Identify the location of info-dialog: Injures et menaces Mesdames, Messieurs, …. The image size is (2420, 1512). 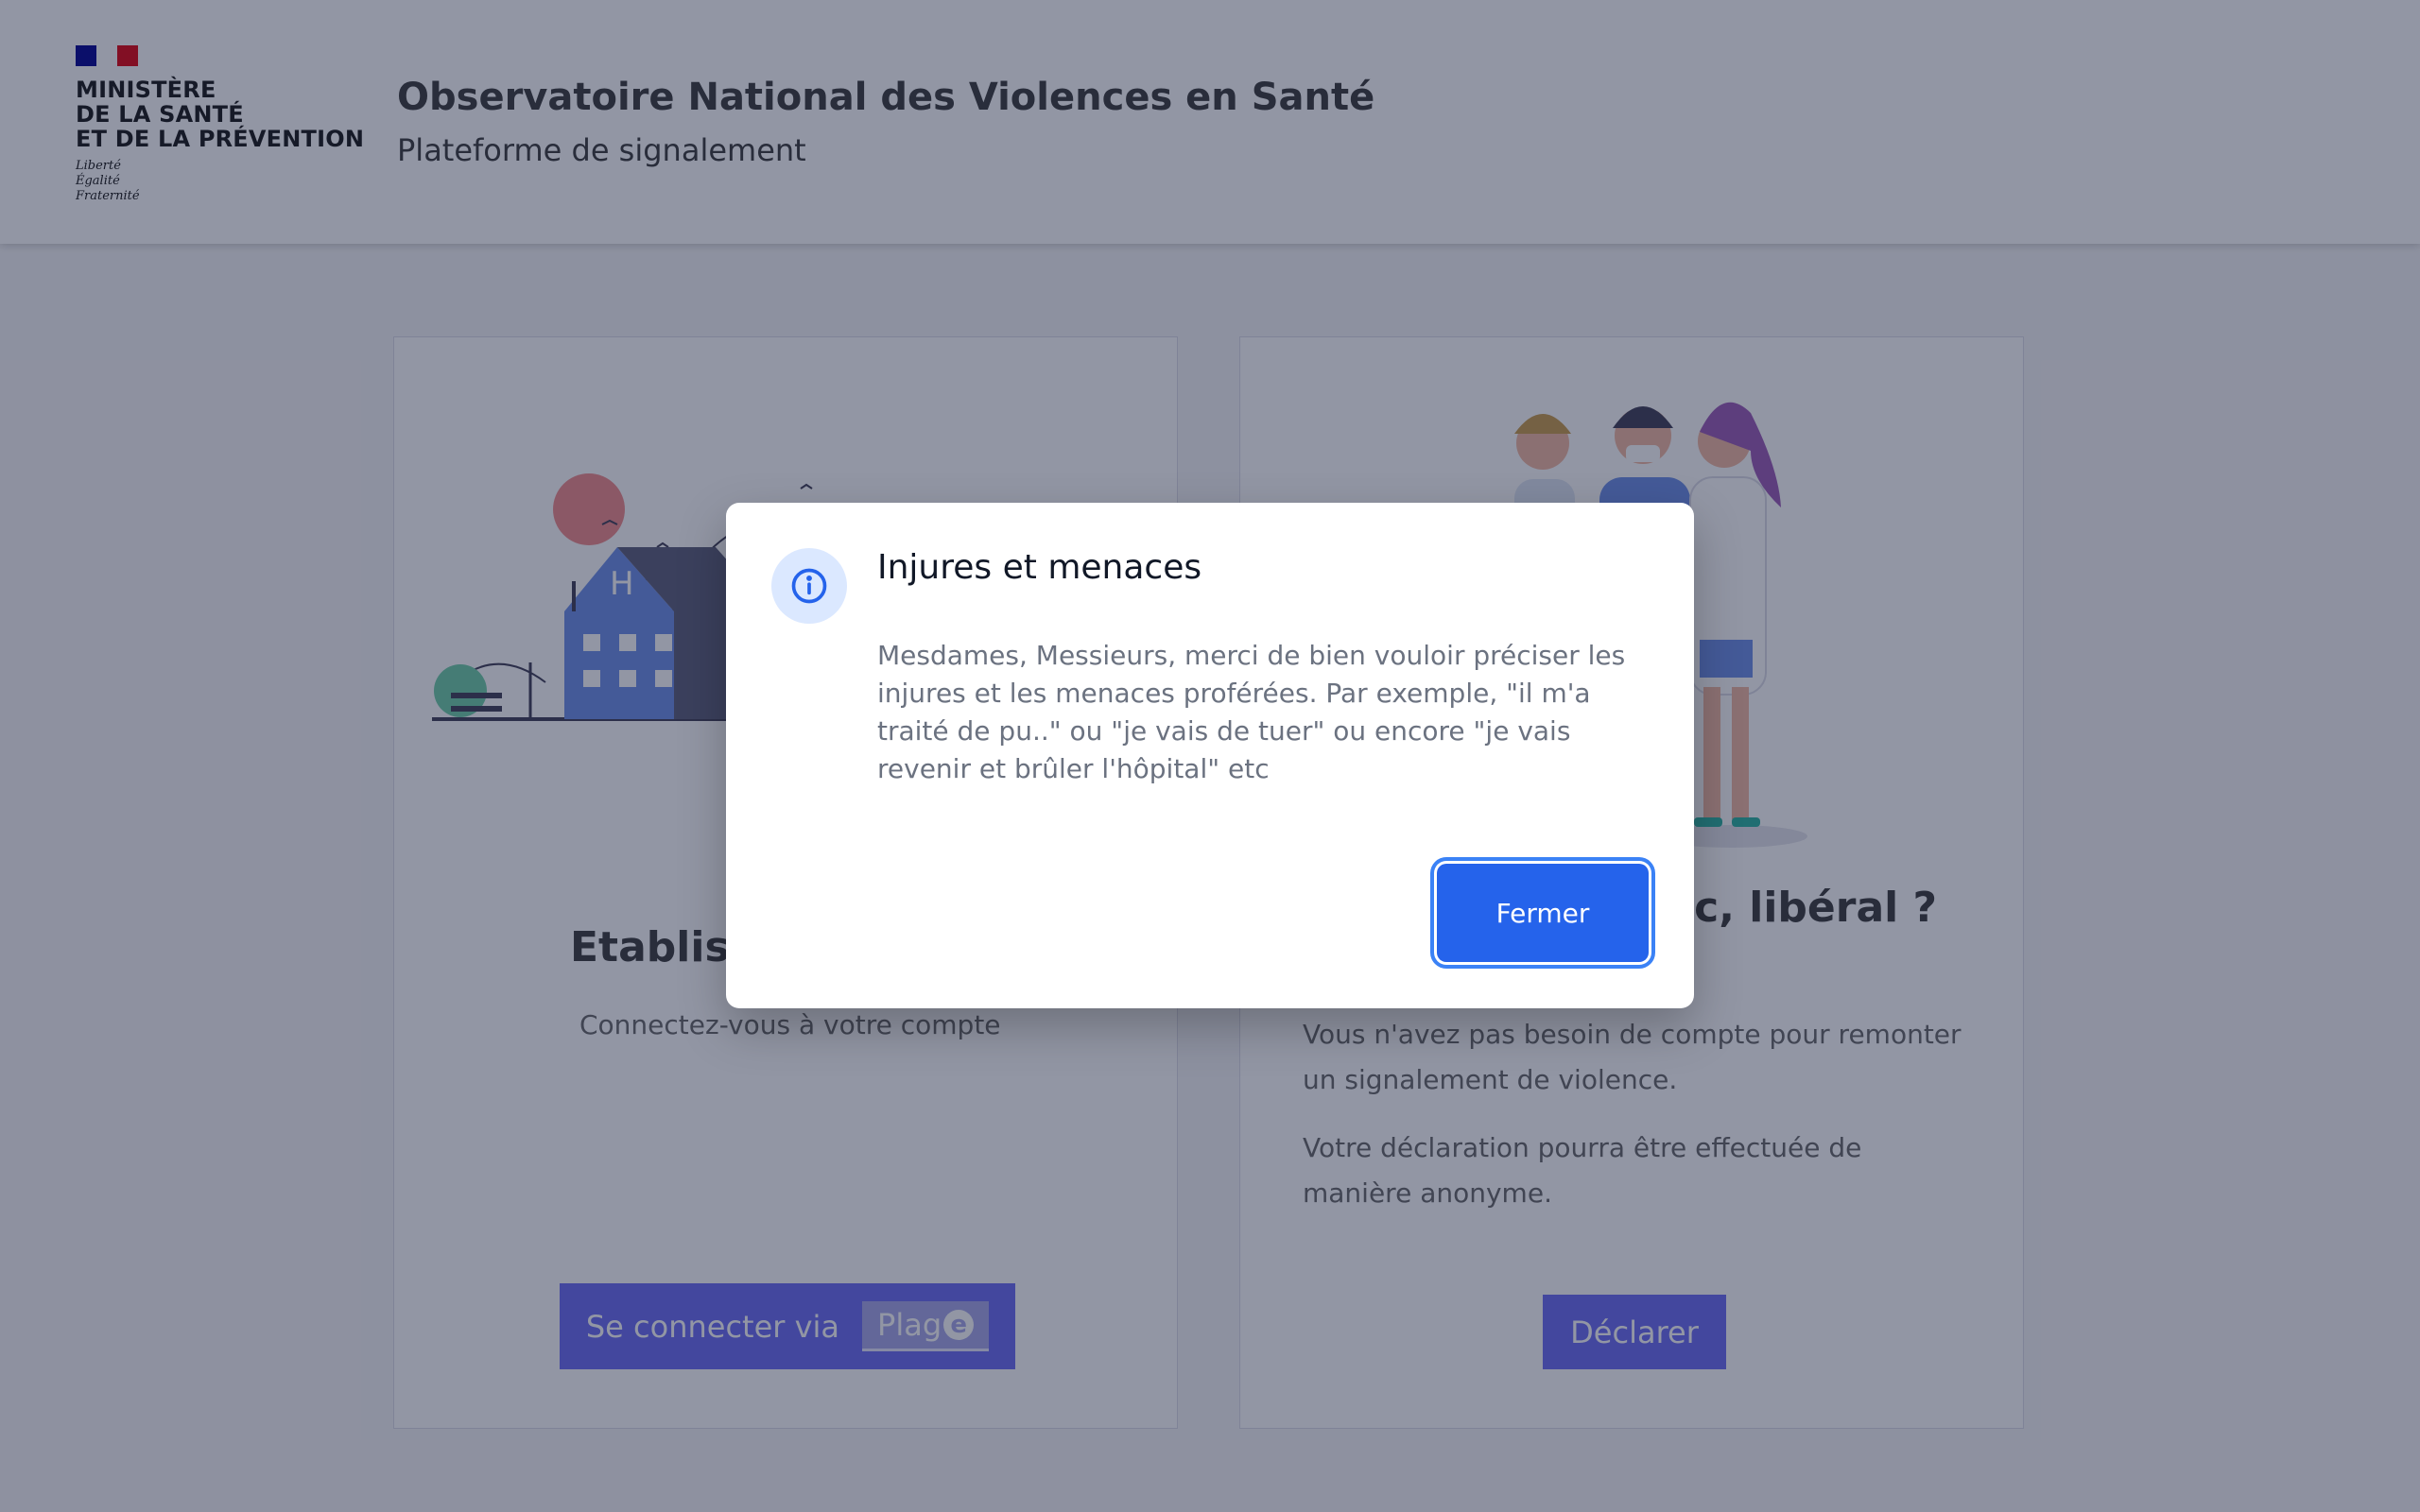
(1210, 755).